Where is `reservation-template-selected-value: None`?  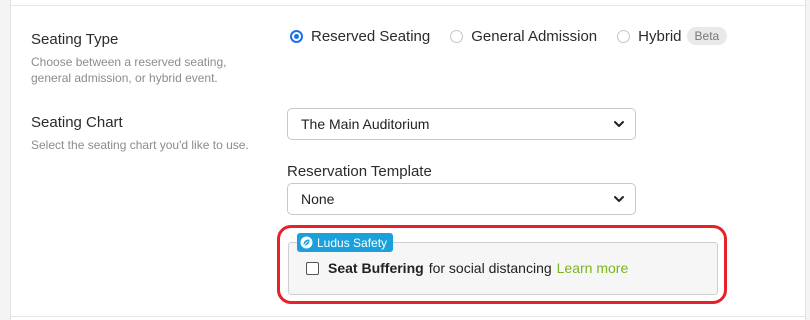 reservation-template-selected-value: None is located at coordinates (318, 199).